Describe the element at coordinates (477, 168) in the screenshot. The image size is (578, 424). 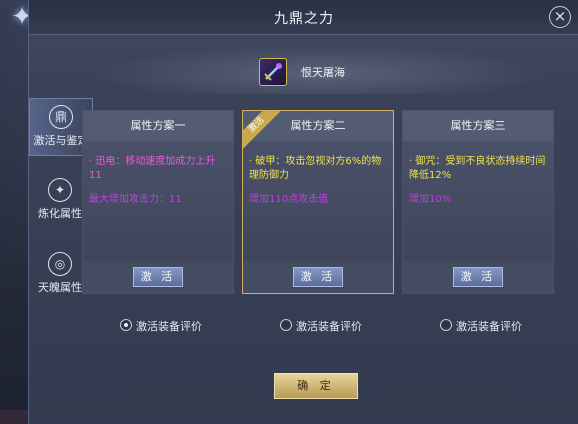
I see `card-attribute-line: · 御咒：受到不良状态持续时间降低12%` at that location.